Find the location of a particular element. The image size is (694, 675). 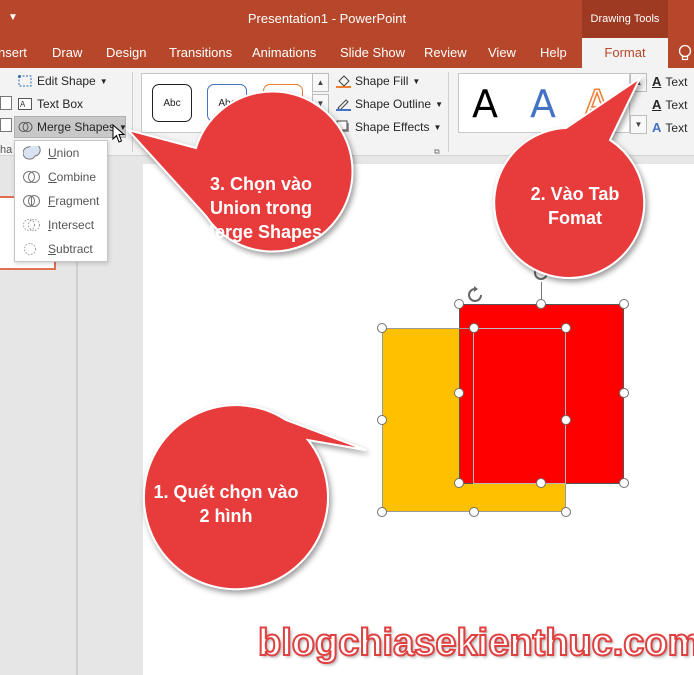

merge-shapes-label: Merge Shapes is located at coordinates (76, 127).